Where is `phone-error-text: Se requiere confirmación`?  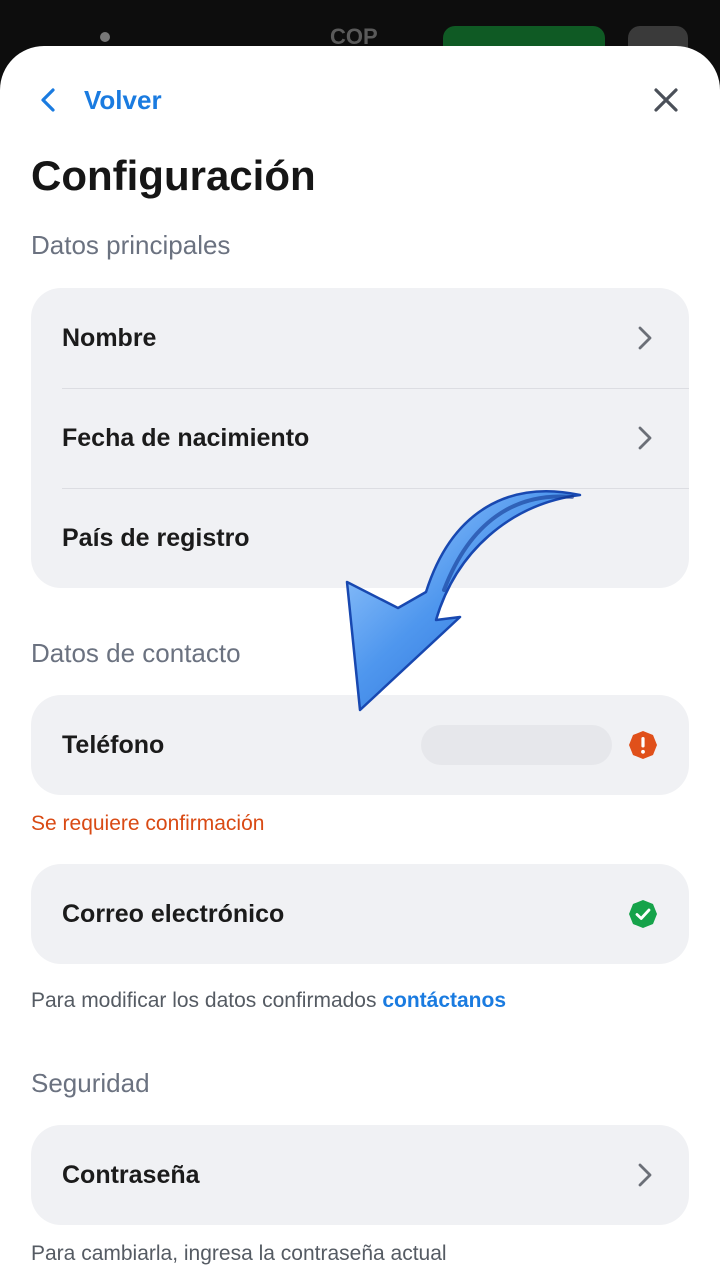 phone-error-text: Se requiere confirmación is located at coordinates (148, 823).